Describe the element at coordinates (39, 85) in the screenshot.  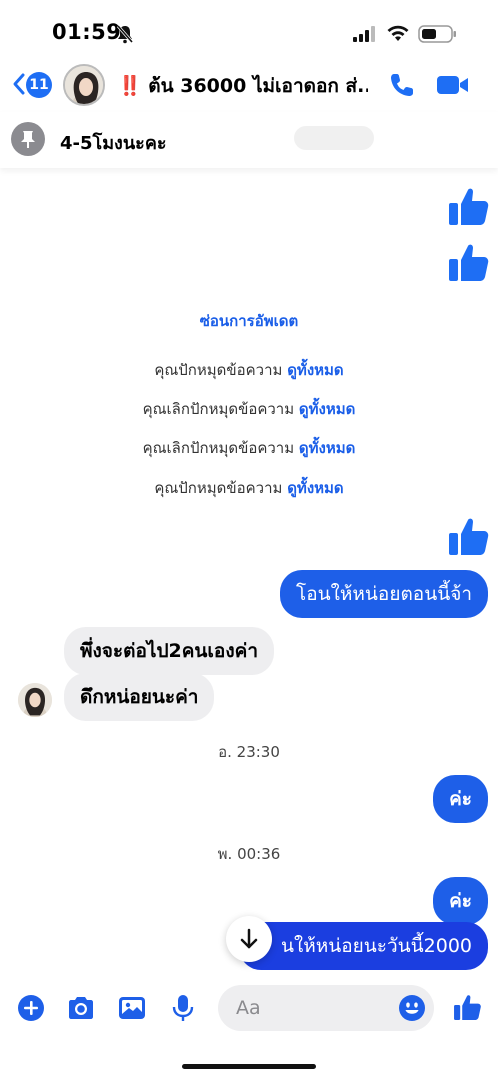
I see `unread-badge: 11` at that location.